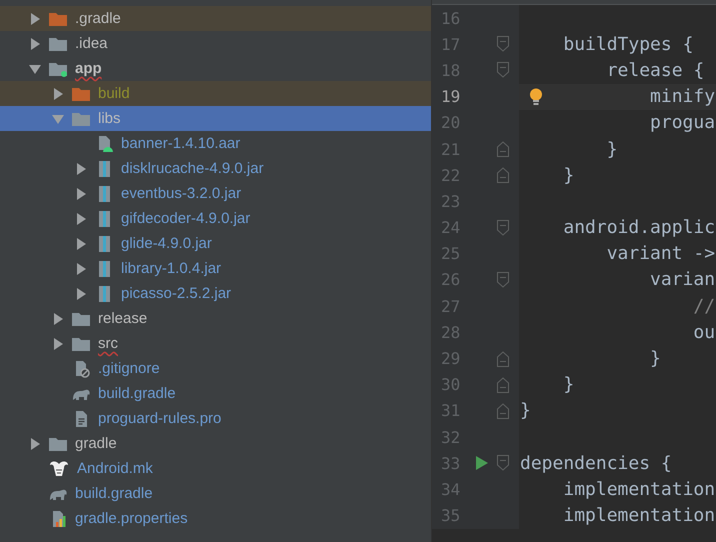 The height and width of the screenshot is (542, 716). What do you see at coordinates (215, 293) in the screenshot?
I see `tree-item: picasso-2.5.2.jar` at bounding box center [215, 293].